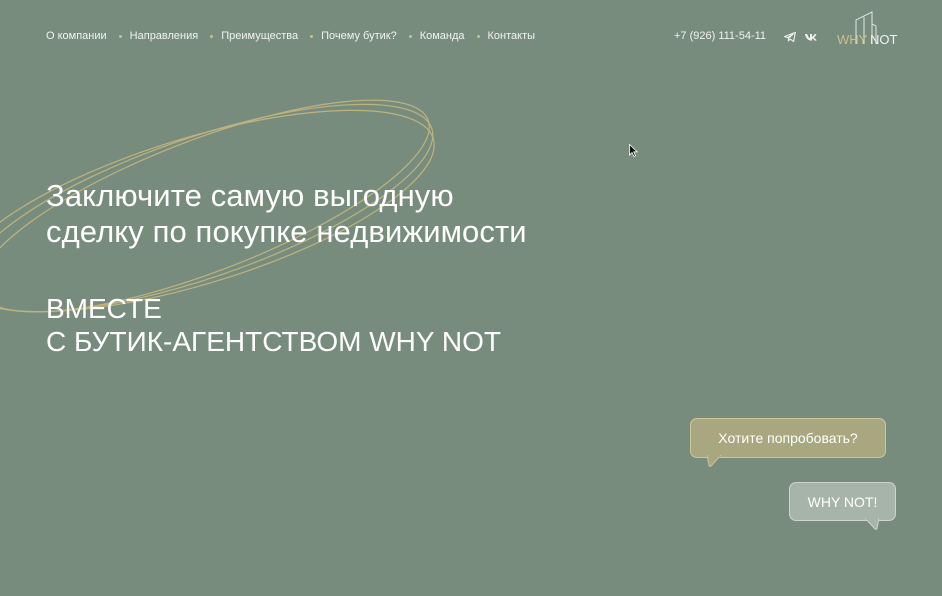 Image resolution: width=942 pixels, height=596 pixels. I want to click on nav-item-label: О компании, so click(76, 36).